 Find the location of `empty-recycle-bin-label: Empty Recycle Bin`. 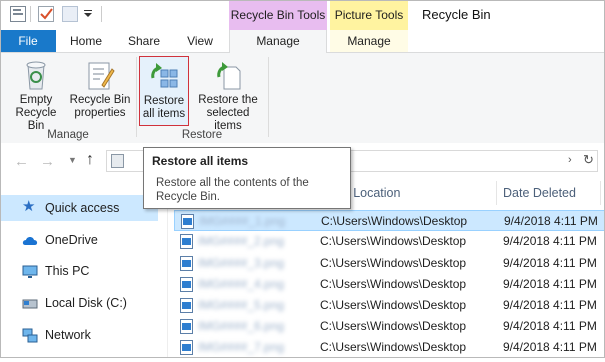

empty-recycle-bin-label: Empty Recycle Bin is located at coordinates (36, 113).